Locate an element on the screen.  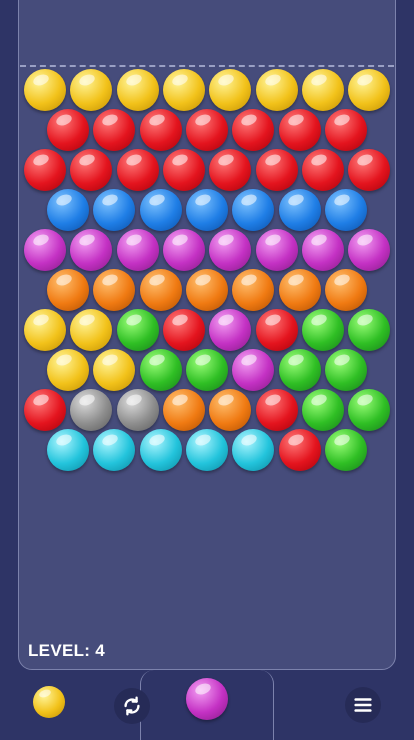
swap-bubble-button is located at coordinates (132, 706).